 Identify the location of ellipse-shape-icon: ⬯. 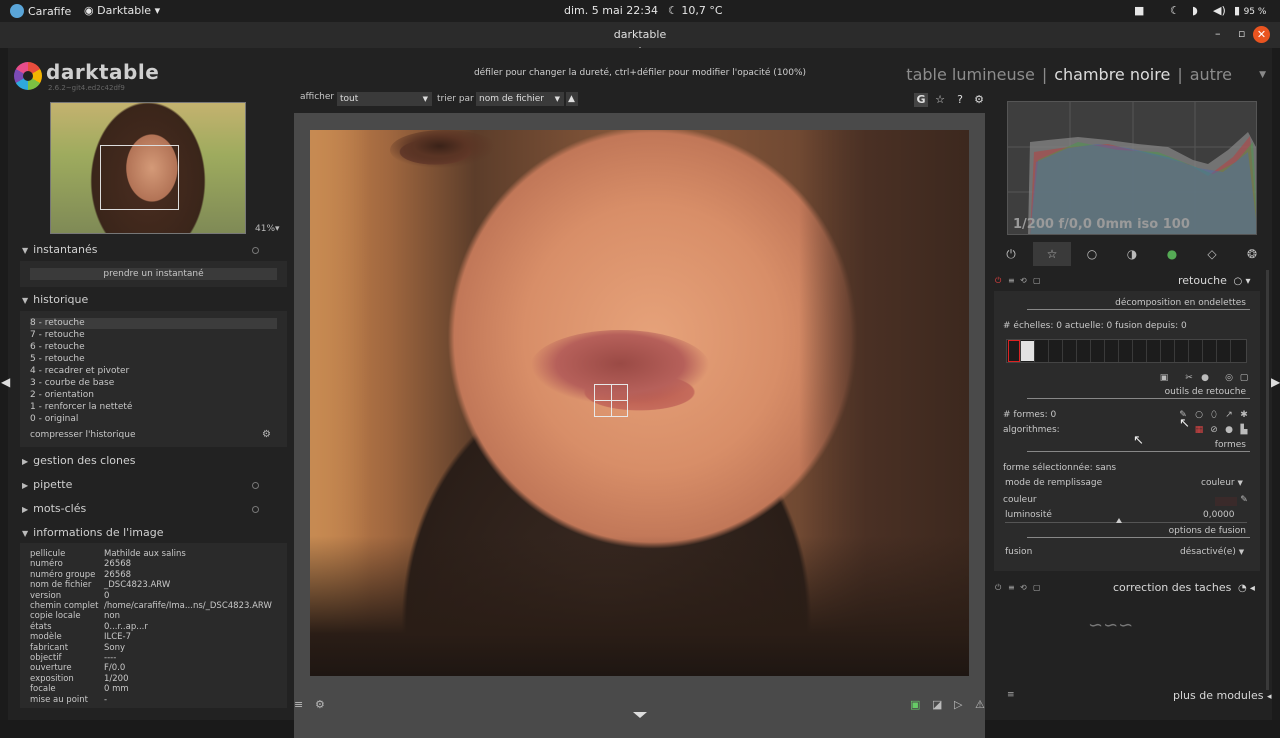
(1214, 415).